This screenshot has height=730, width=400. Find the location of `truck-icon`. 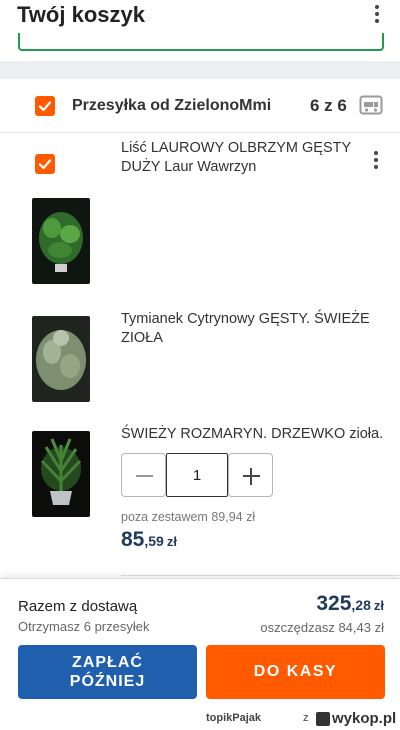

truck-icon is located at coordinates (371, 105).